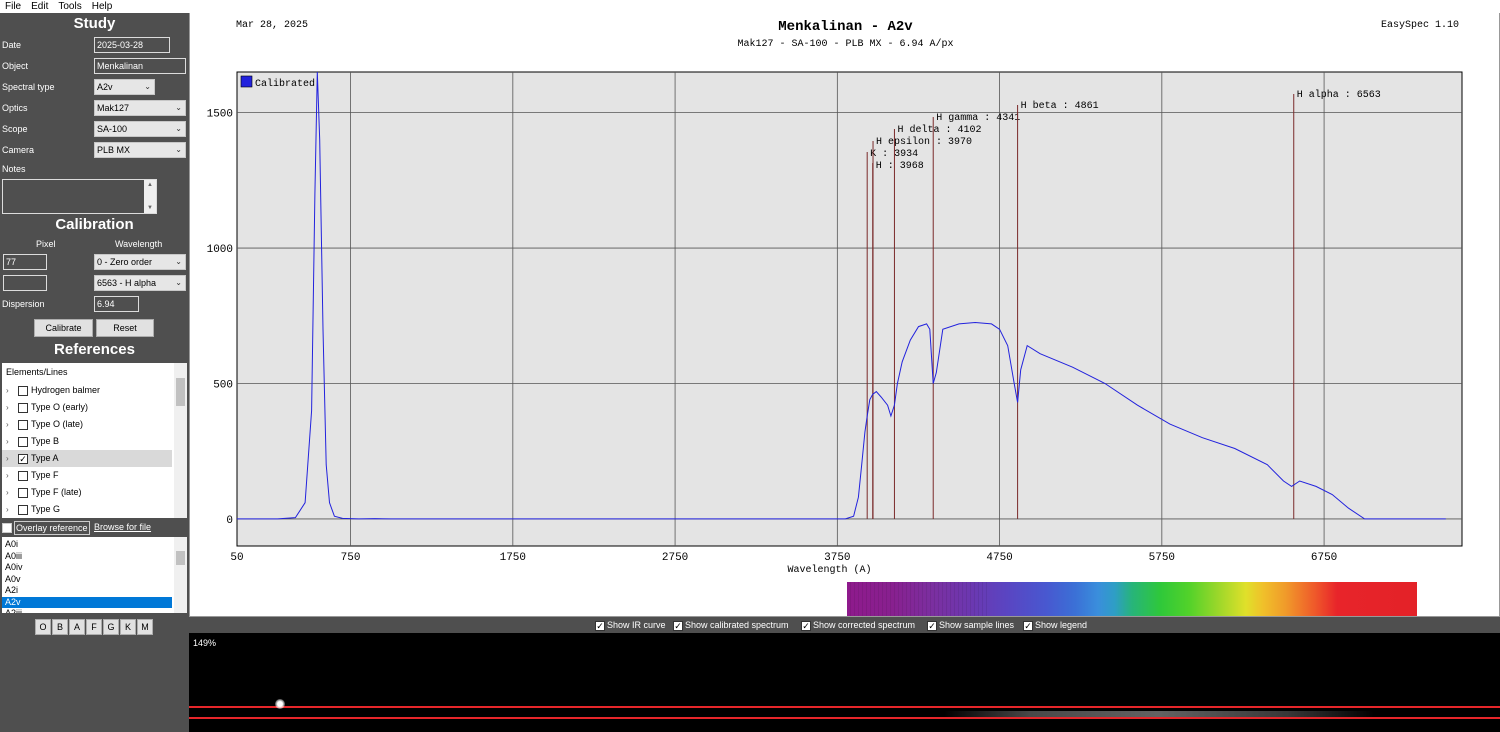  What do you see at coordinates (77, 627) in the screenshot?
I see `type-filter-button: A` at bounding box center [77, 627].